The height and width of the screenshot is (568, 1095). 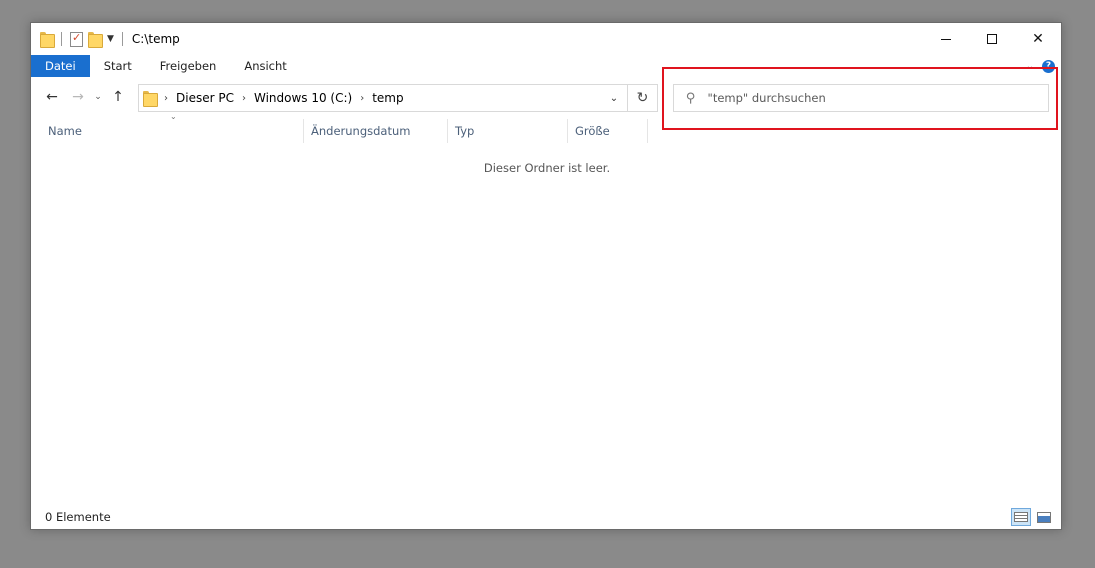 I want to click on refresh-button: ↻, so click(x=643, y=98).